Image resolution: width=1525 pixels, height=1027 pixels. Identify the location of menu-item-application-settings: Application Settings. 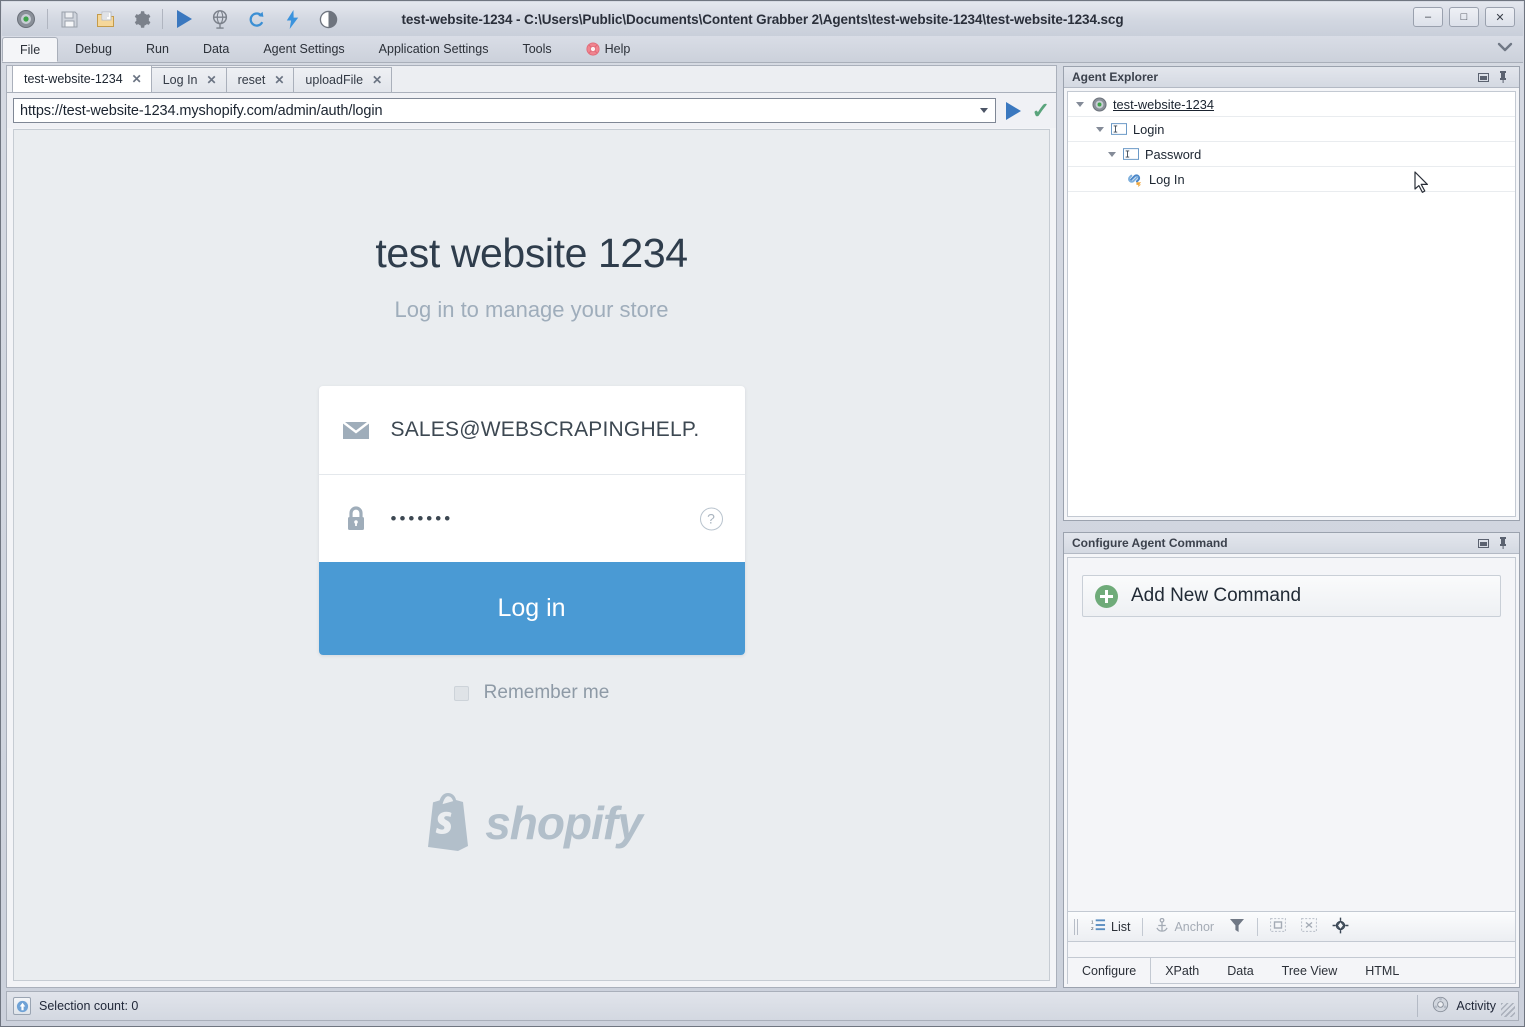
(434, 49).